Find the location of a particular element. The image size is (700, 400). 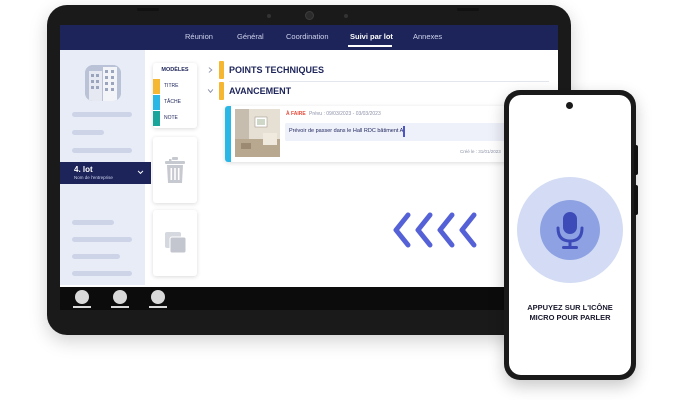

template-note: NOTE is located at coordinates (175, 118).